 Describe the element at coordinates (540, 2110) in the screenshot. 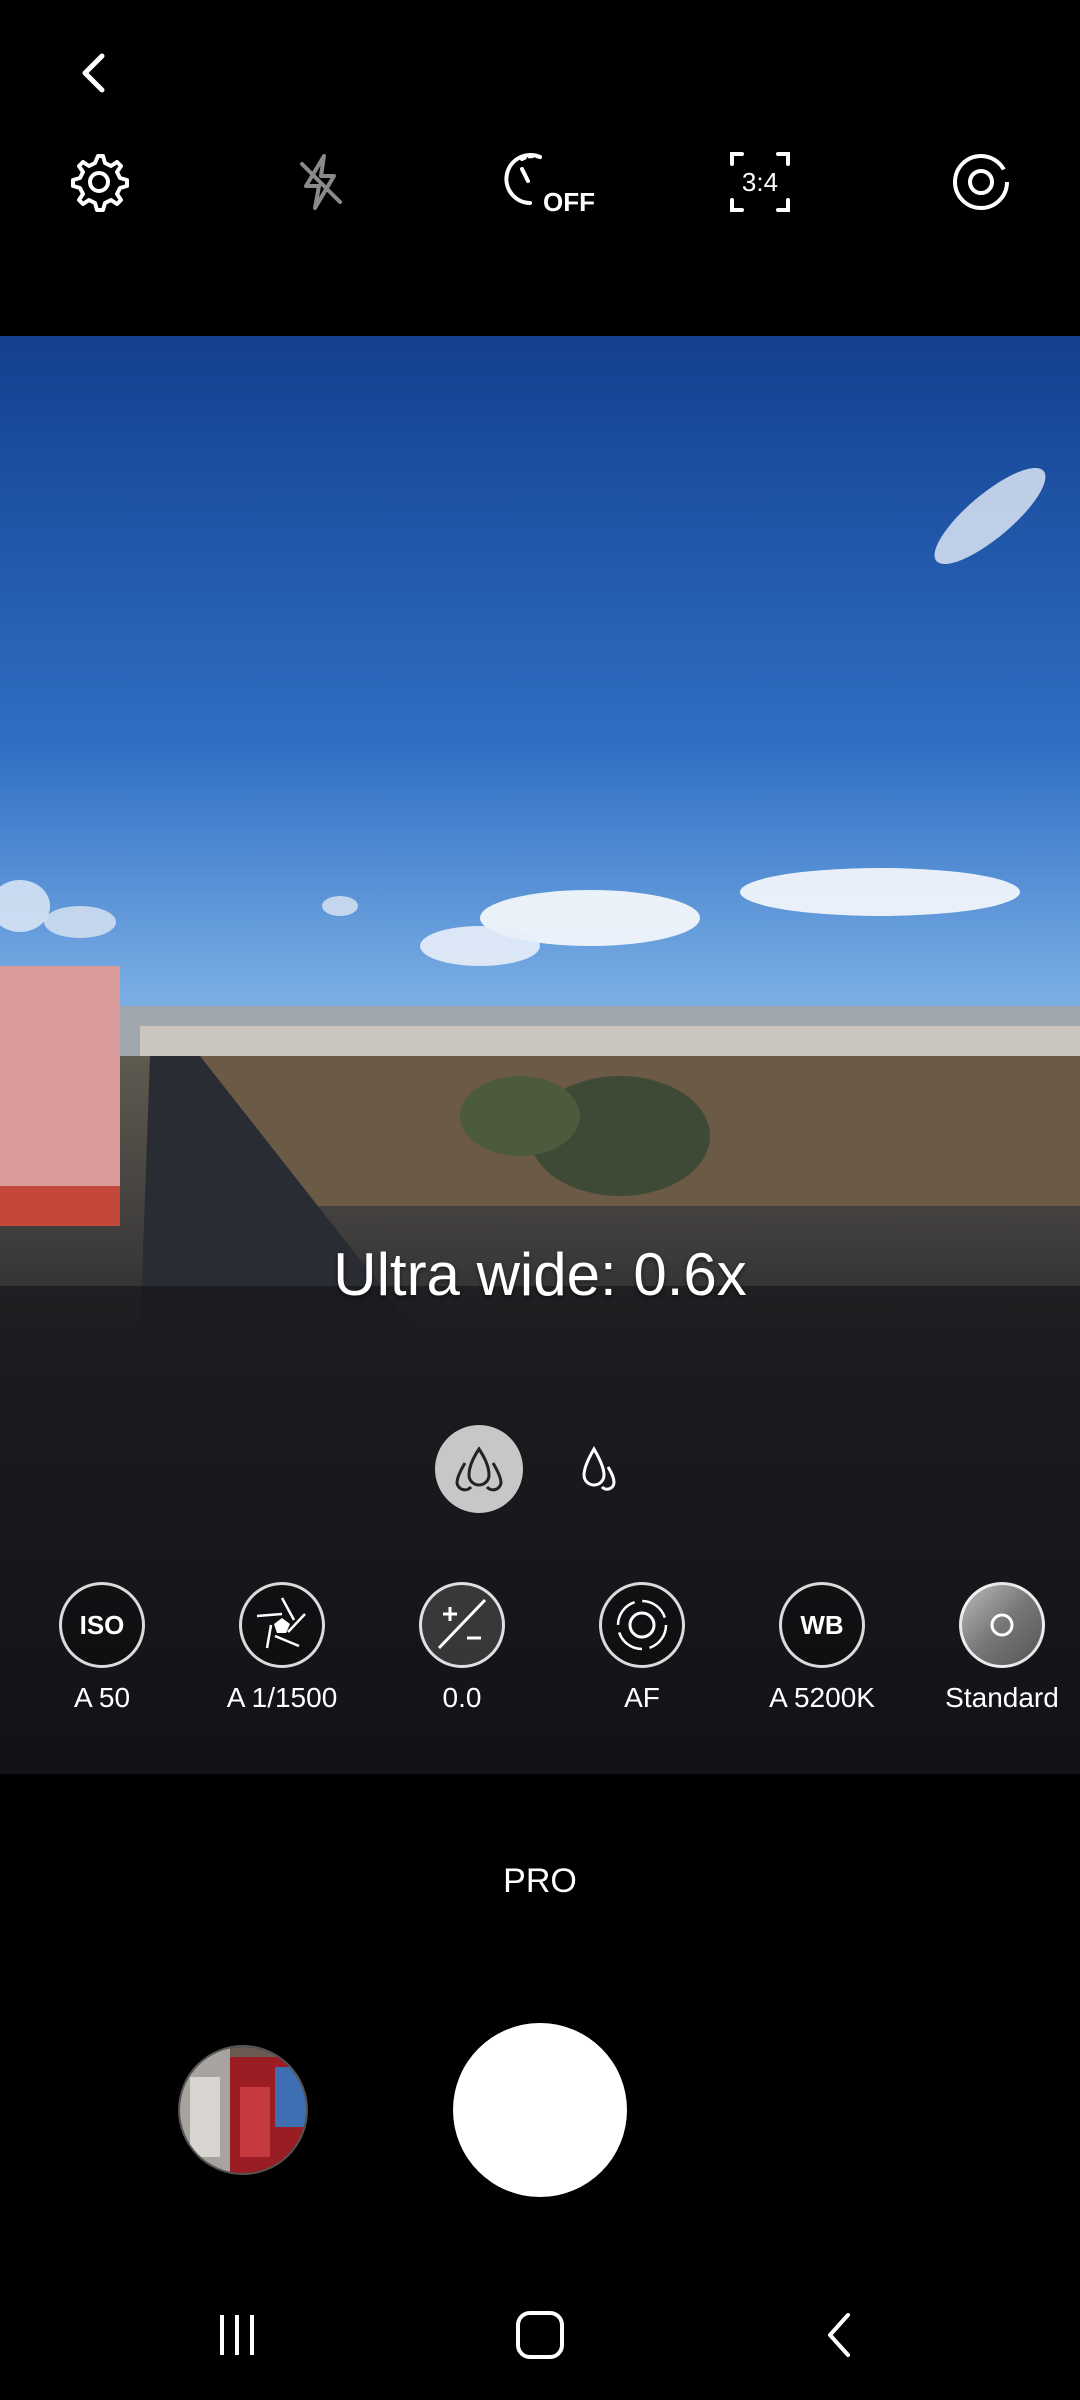

I see `shutter-button` at that location.